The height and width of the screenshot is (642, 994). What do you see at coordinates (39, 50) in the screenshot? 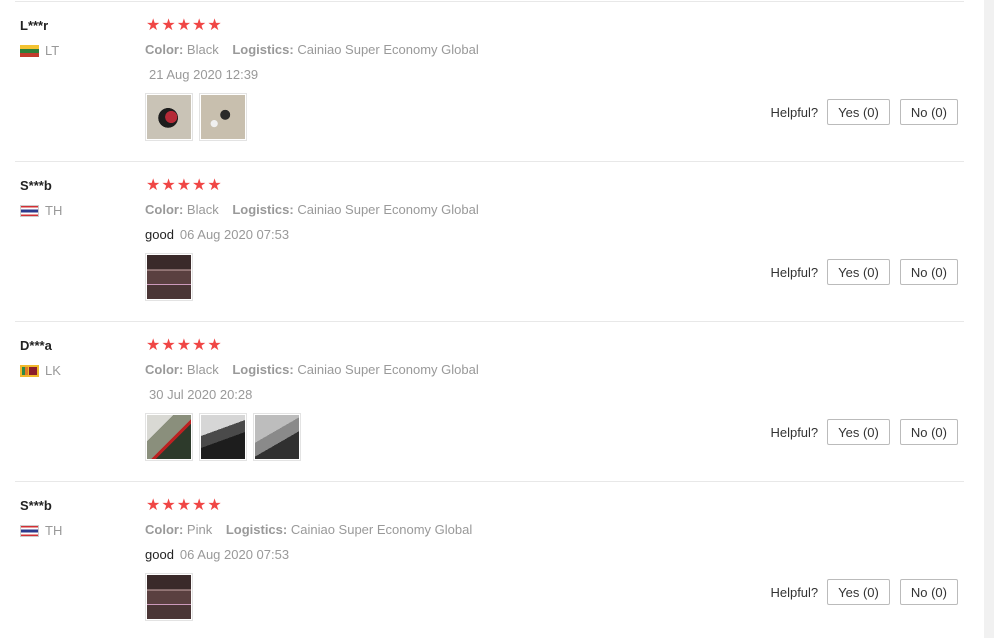
I see `reviewer-country: LT` at bounding box center [39, 50].